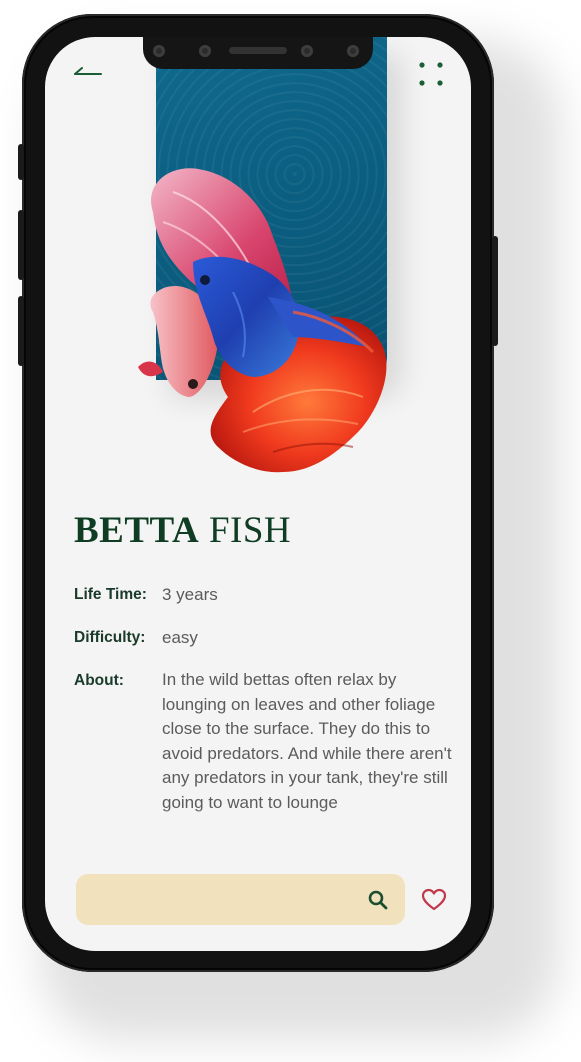 This screenshot has width=581, height=1062. Describe the element at coordinates (190, 594) in the screenshot. I see `lifetime-value: 3 years` at that location.